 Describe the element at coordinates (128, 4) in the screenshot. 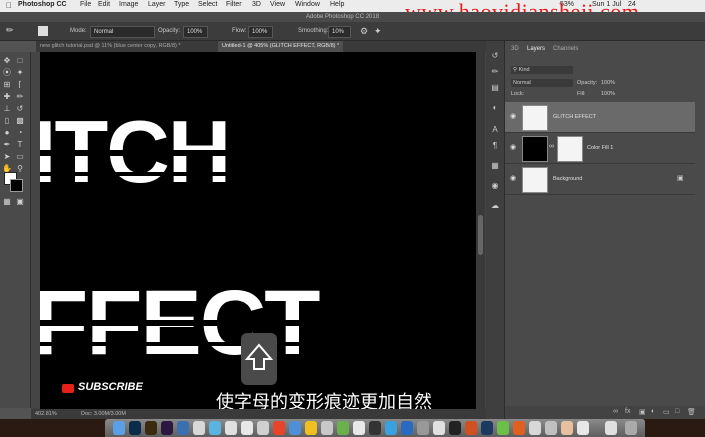

I see `menu-image: Image` at that location.